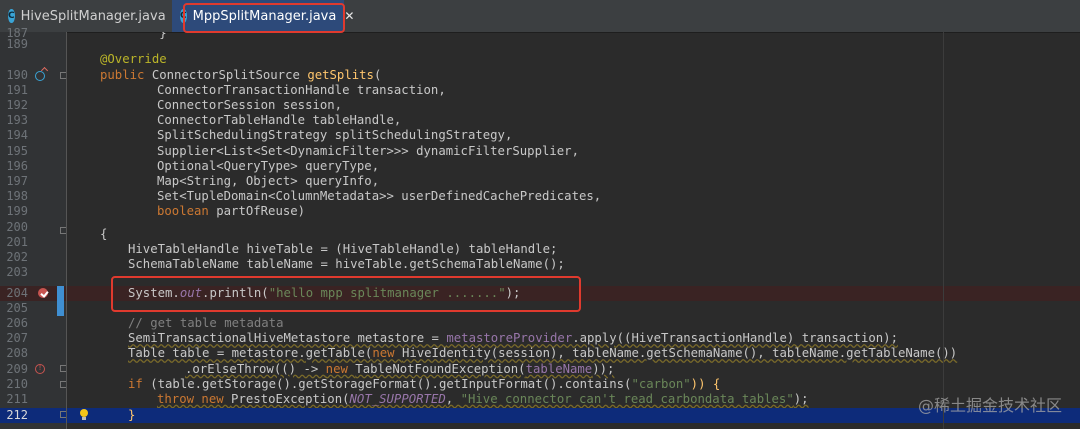  I want to click on line-number: 189, so click(17, 44).